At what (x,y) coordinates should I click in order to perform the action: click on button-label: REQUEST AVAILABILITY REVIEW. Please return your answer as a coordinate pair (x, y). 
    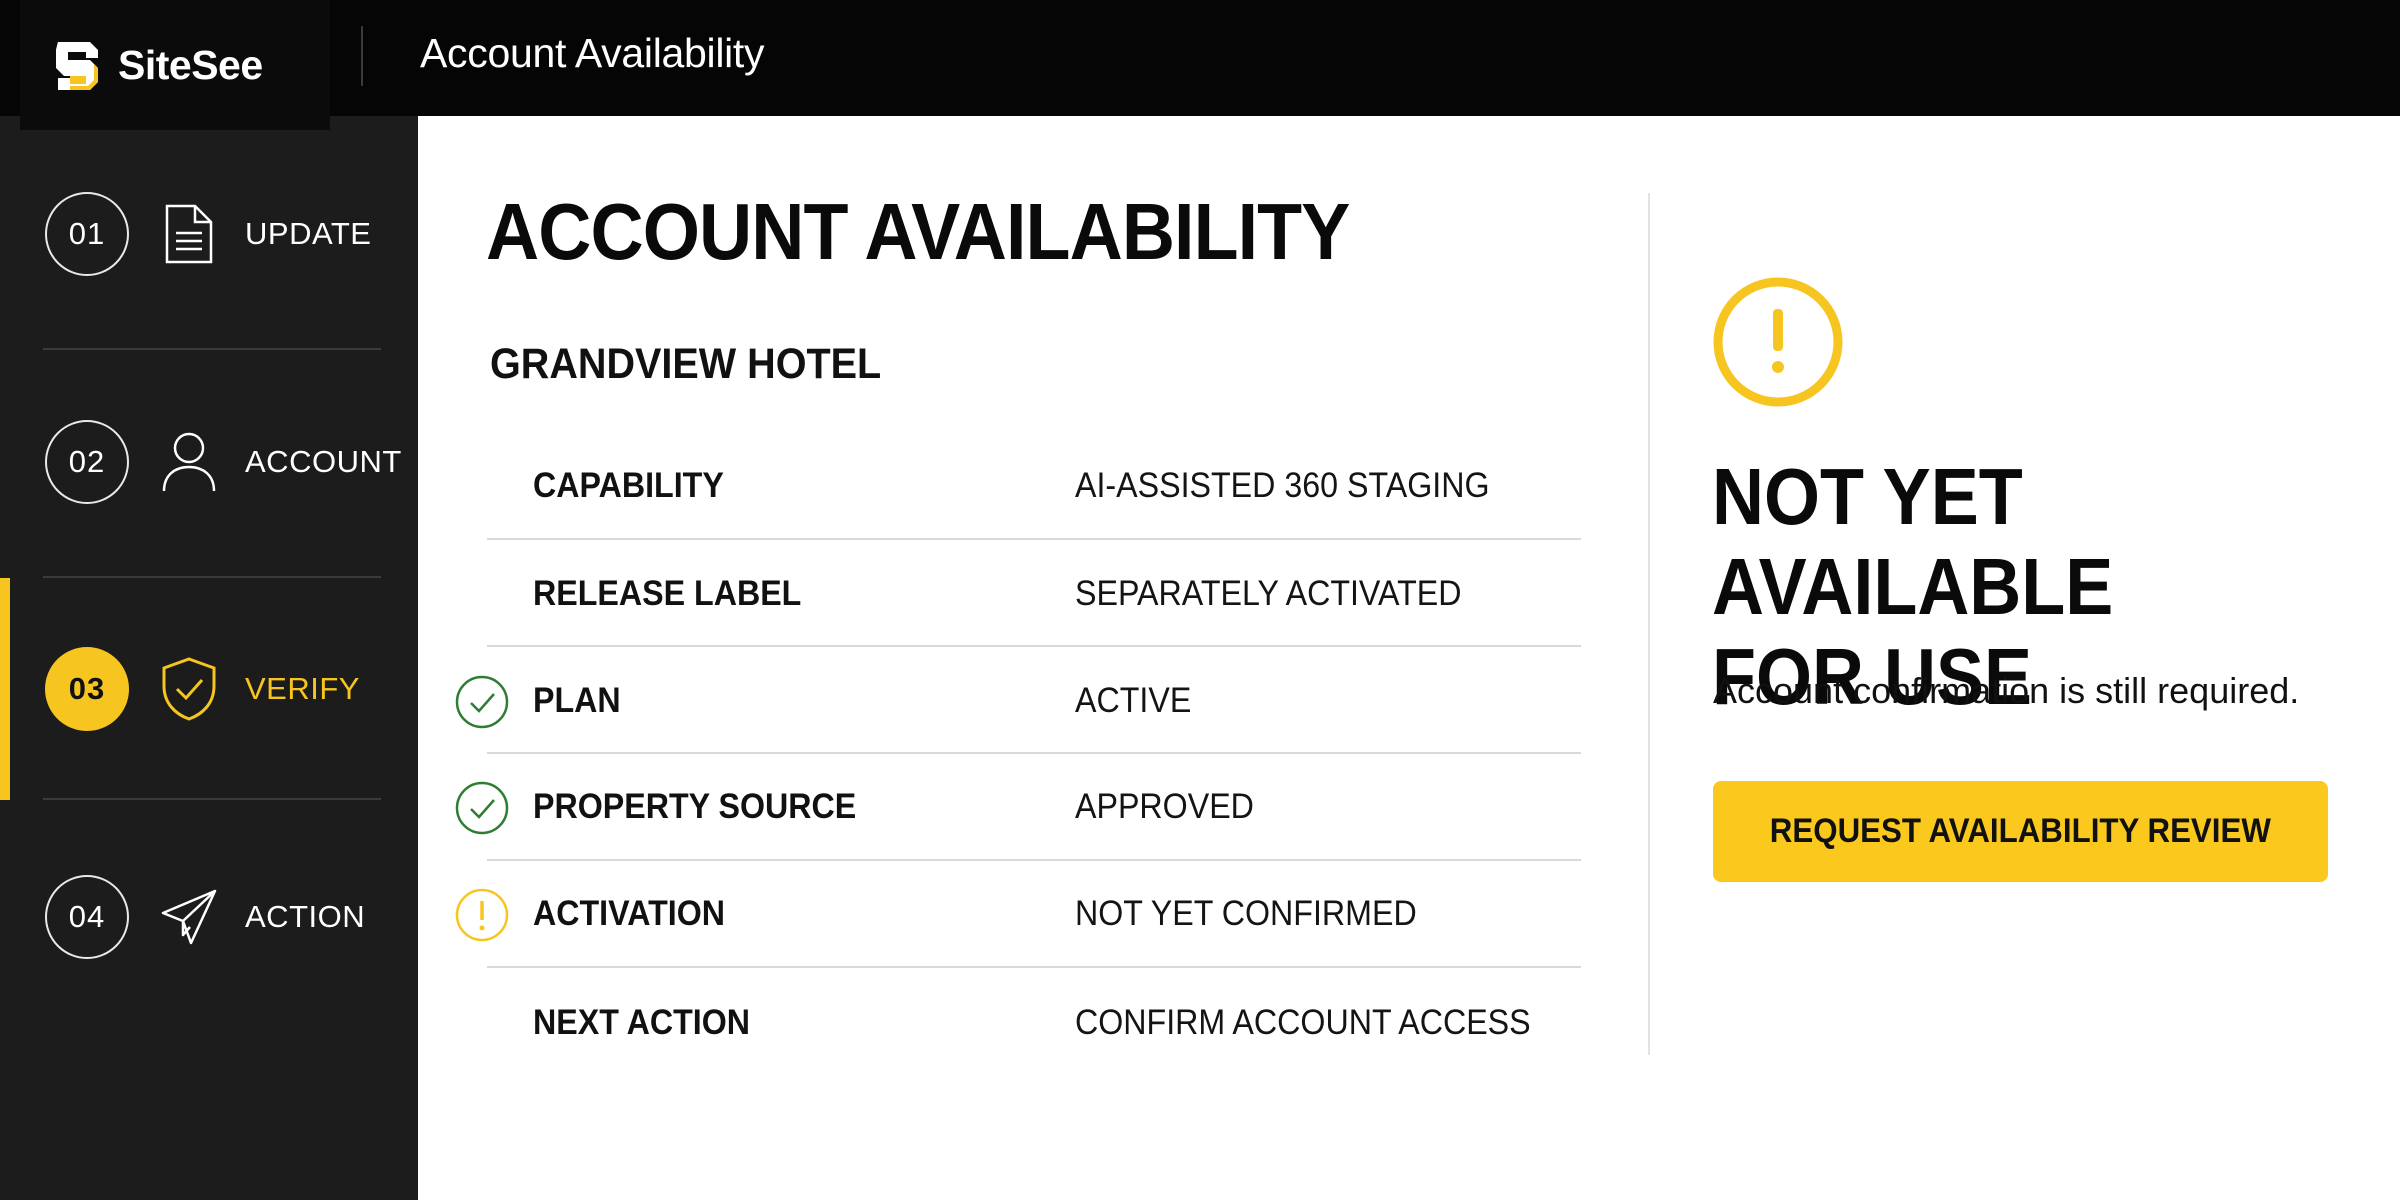
    Looking at the image, I should click on (2020, 831).